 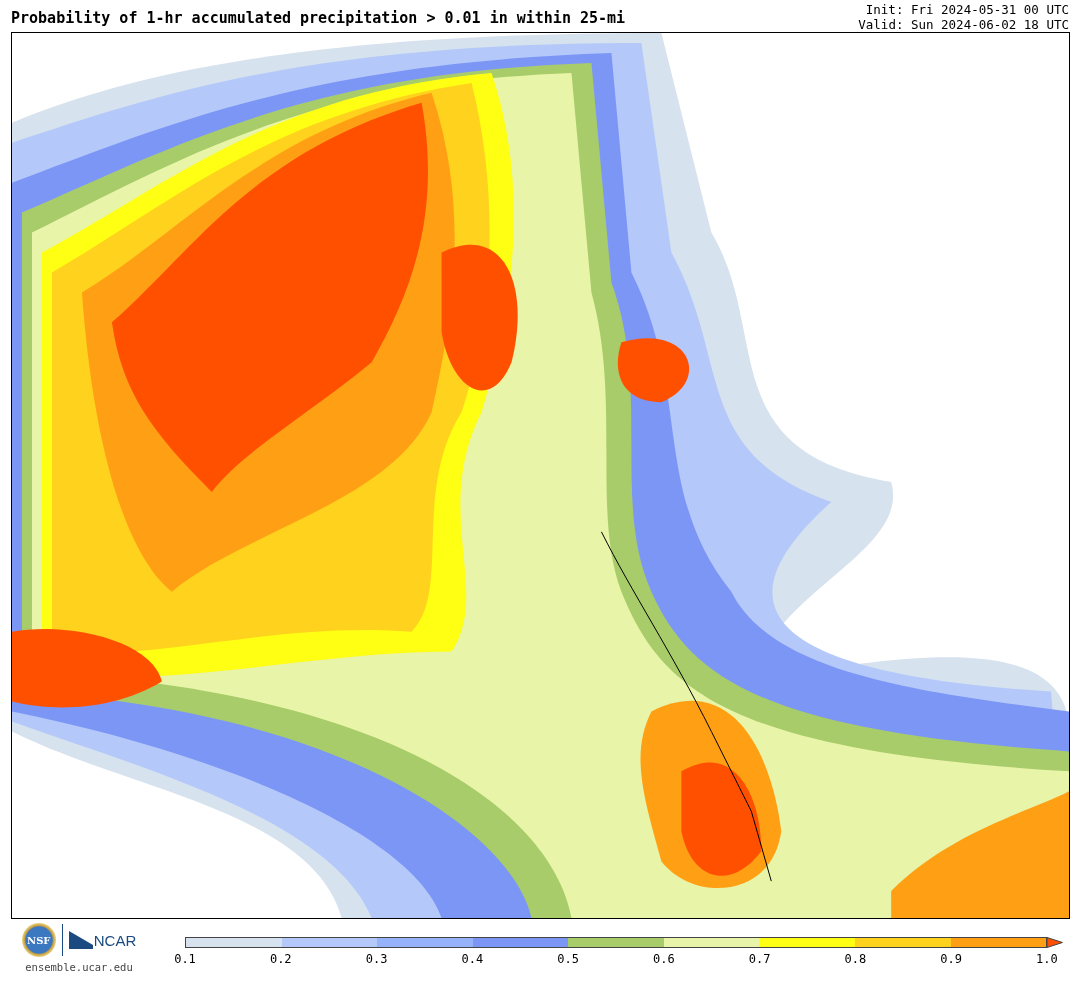 I want to click on nsf-logo: NSF, so click(x=38, y=940).